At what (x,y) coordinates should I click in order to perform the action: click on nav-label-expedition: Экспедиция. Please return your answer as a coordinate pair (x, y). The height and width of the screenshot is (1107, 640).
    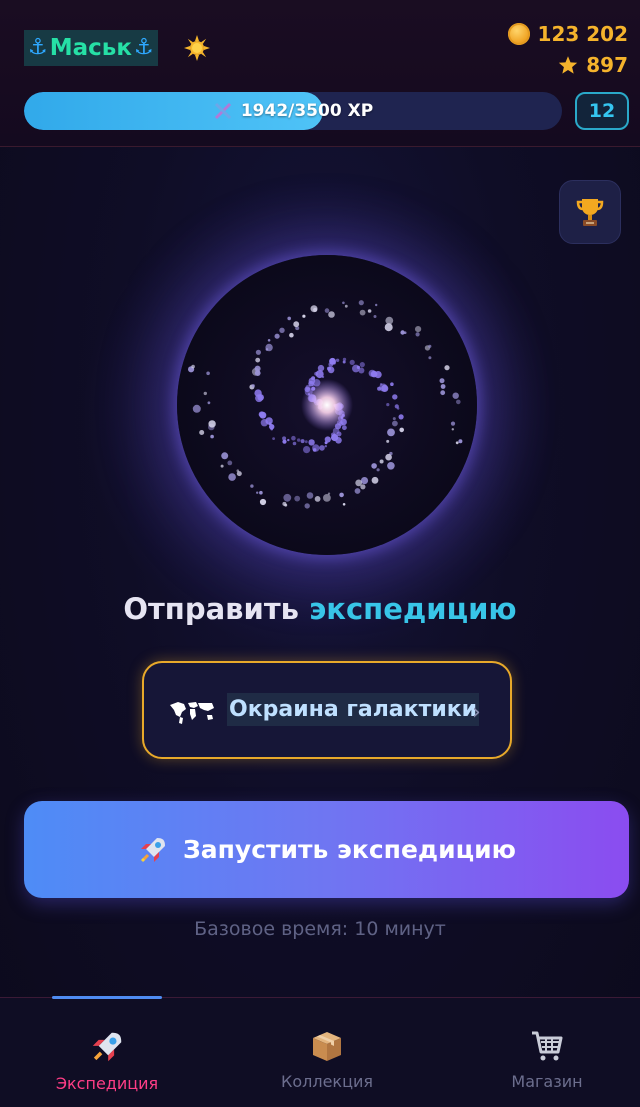
    Looking at the image, I should click on (107, 1083).